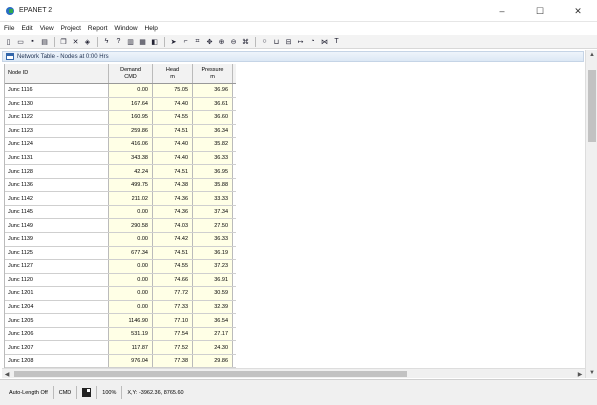 The height and width of the screenshot is (405, 597). What do you see at coordinates (131, 361) in the screenshot?
I see `demand-cell: 976.04` at bounding box center [131, 361].